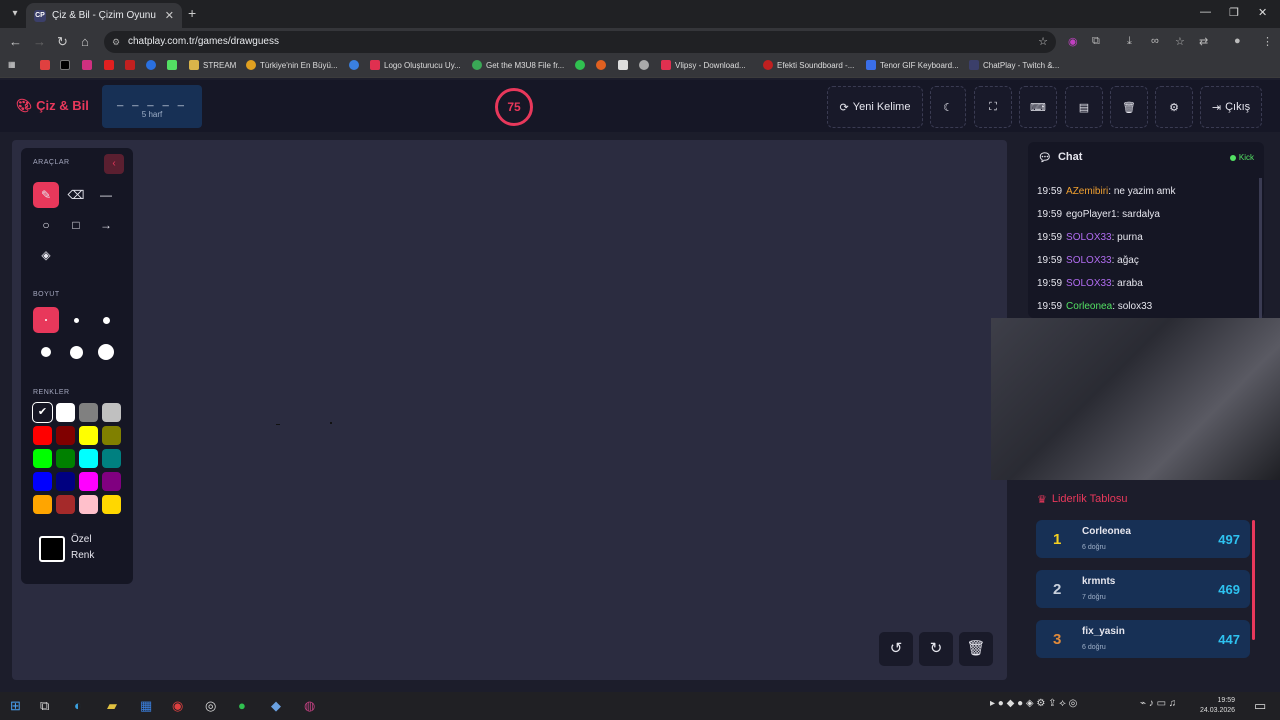  I want to click on arrow-tool: →, so click(106, 225).